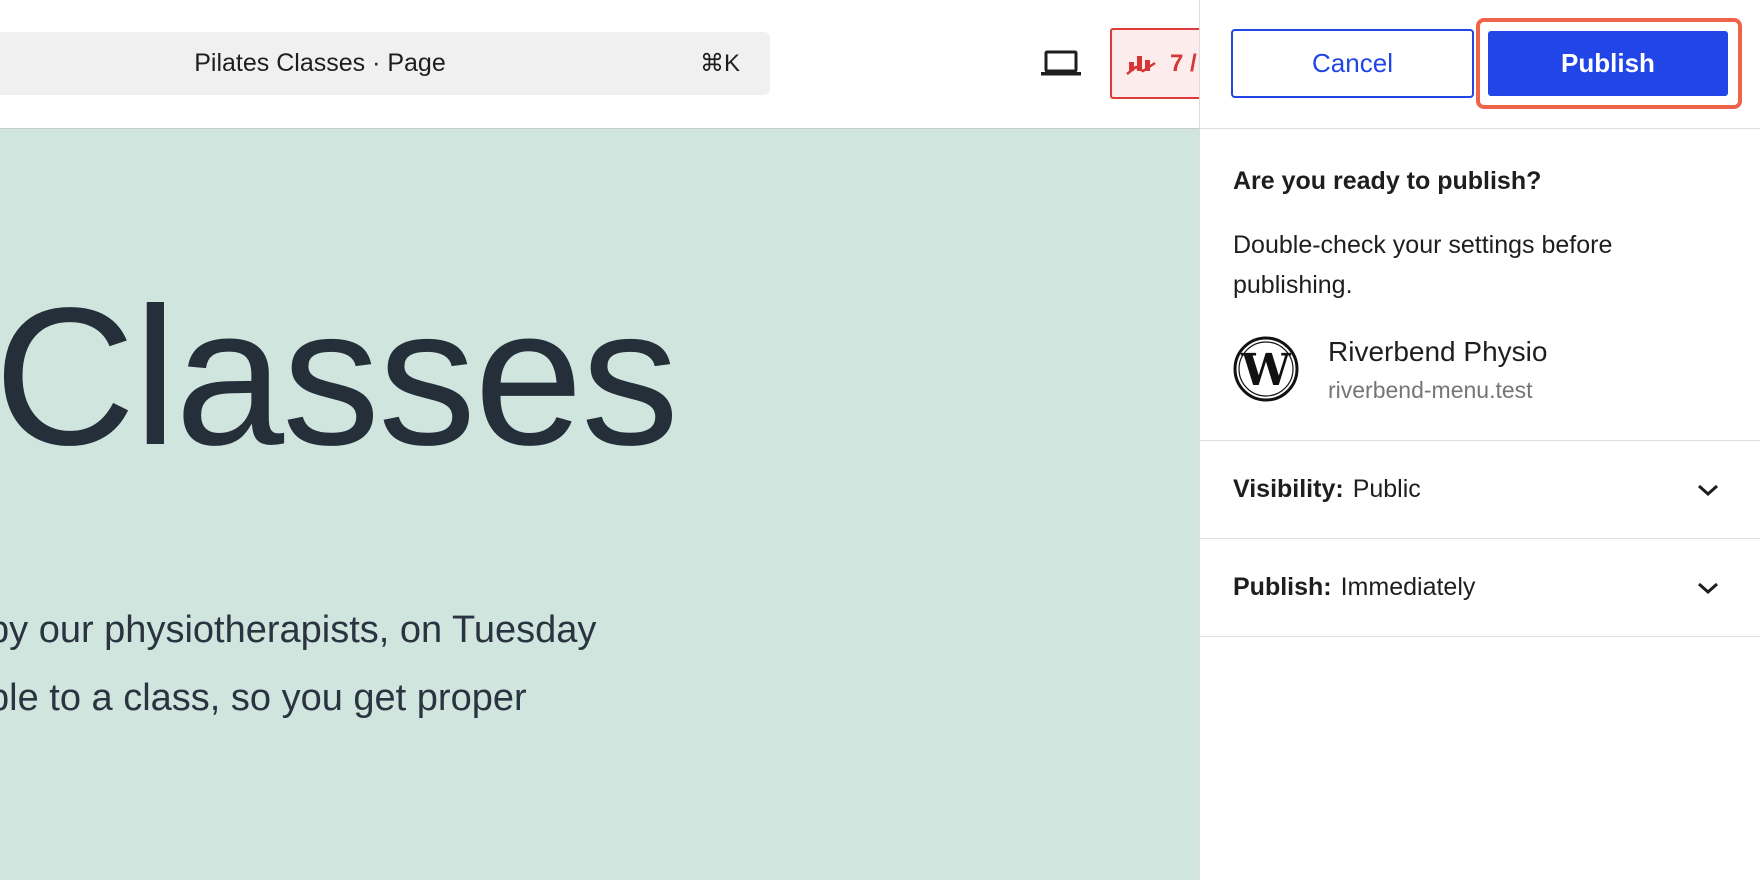 The height and width of the screenshot is (880, 1760). Describe the element at coordinates (1608, 63) in the screenshot. I see `publish-button: Publish` at that location.